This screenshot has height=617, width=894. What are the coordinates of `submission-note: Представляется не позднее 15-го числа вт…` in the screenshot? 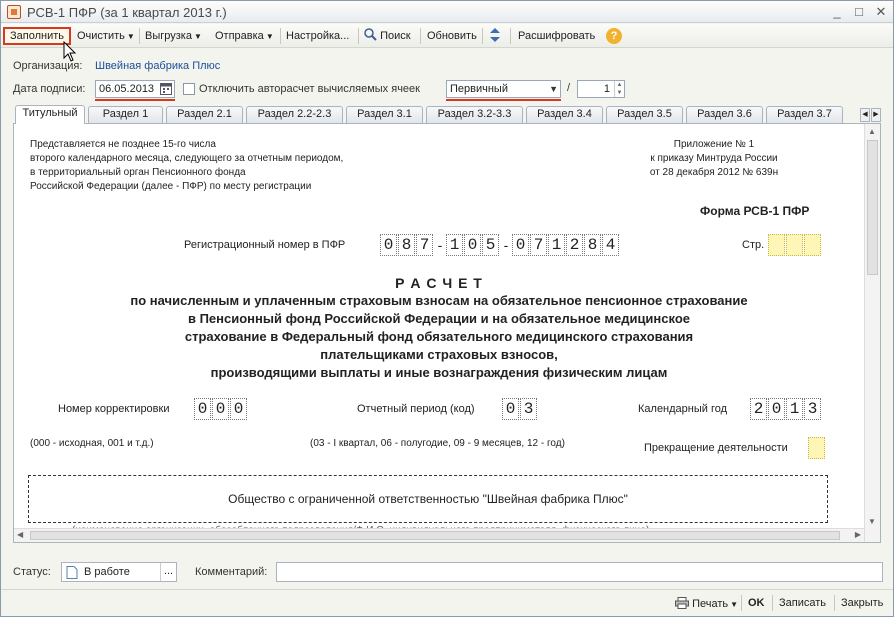 It's located at (186, 166).